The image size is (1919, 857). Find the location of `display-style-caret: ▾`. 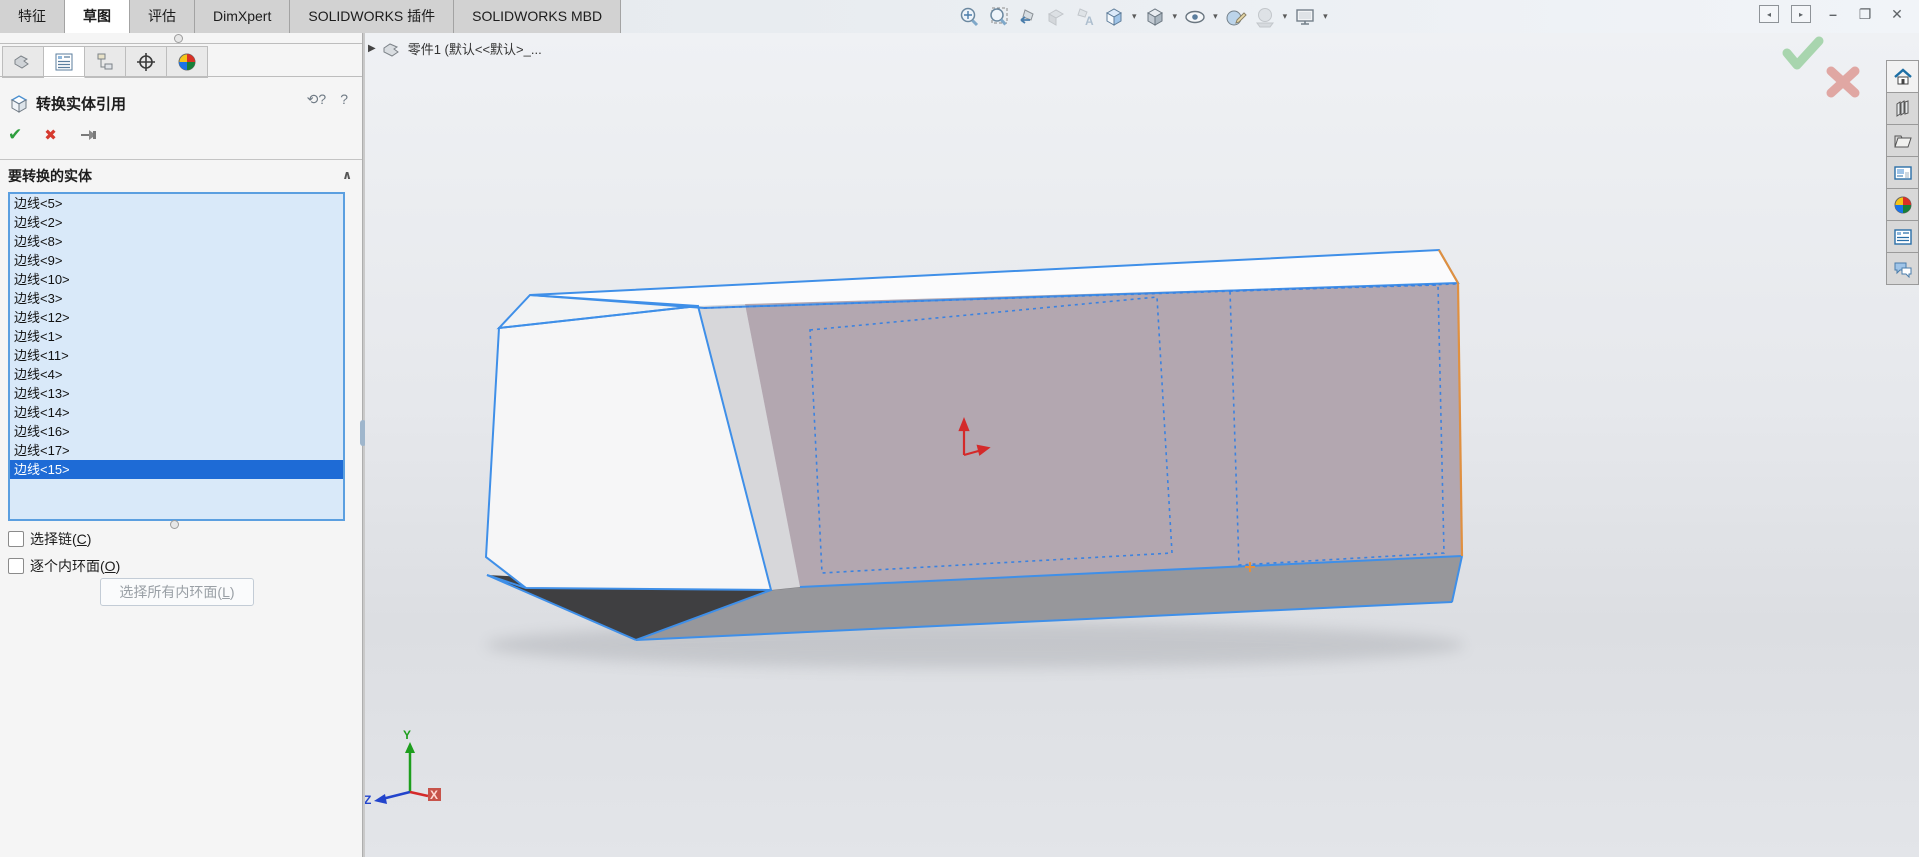

display-style-caret: ▾ is located at coordinates (1175, 16).